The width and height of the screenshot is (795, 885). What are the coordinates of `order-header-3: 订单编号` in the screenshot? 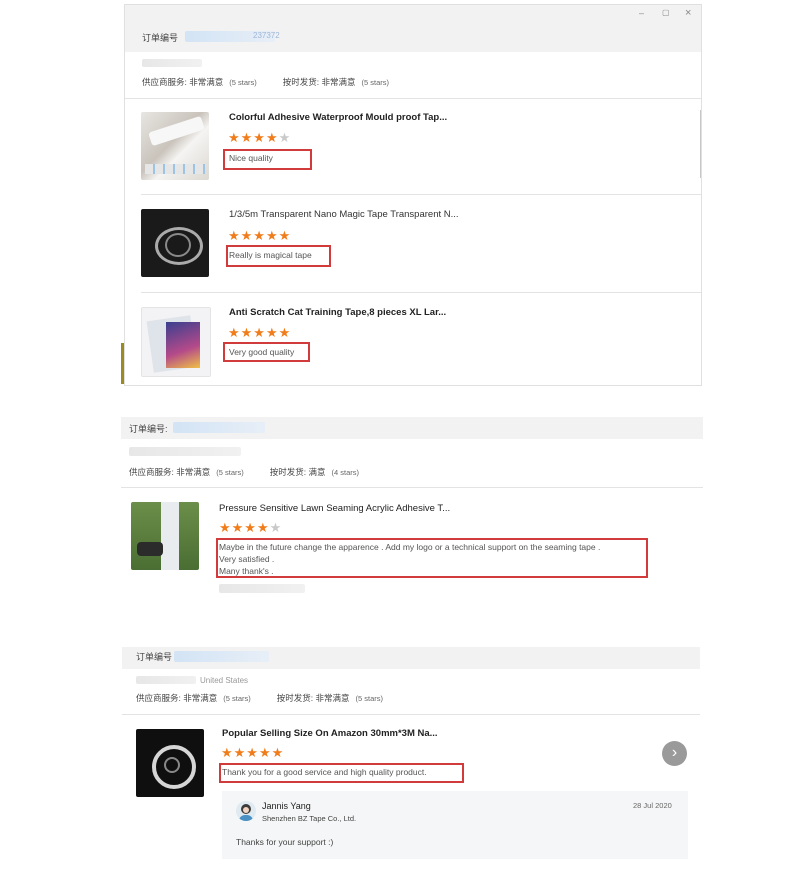 It's located at (411, 658).